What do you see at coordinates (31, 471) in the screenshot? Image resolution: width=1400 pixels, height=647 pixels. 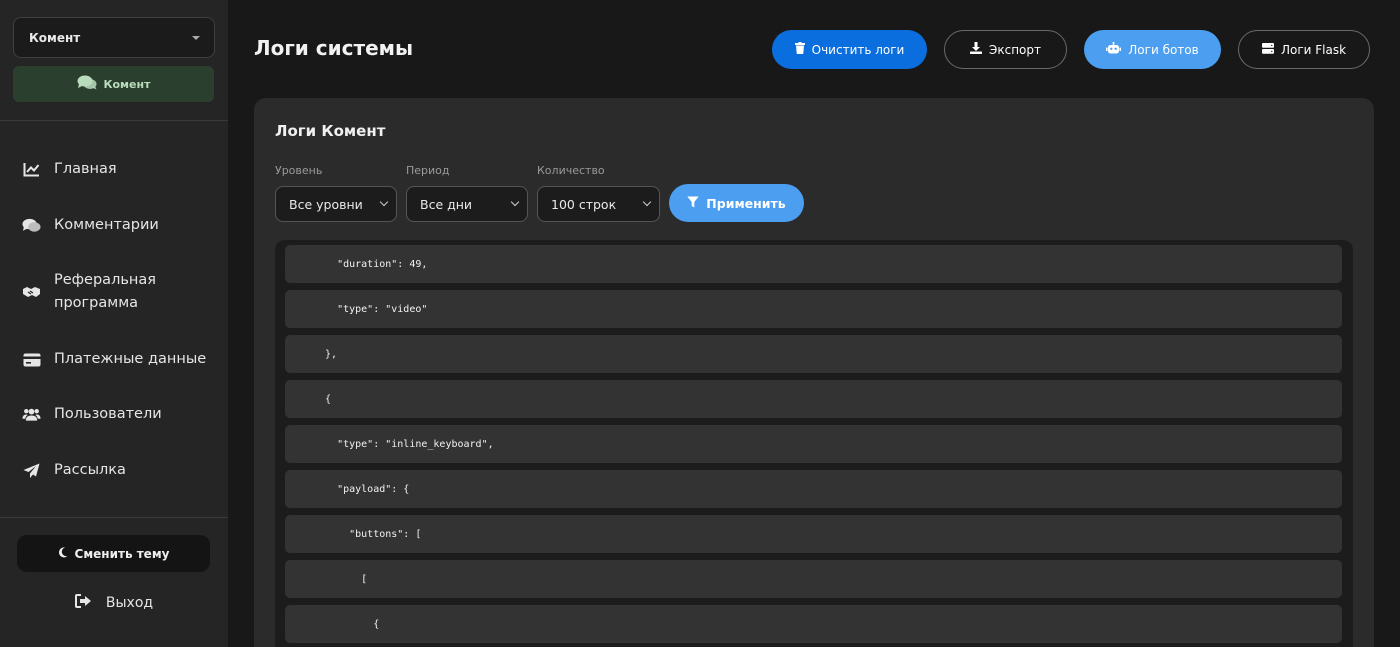 I see `paper-plane-icon` at bounding box center [31, 471].